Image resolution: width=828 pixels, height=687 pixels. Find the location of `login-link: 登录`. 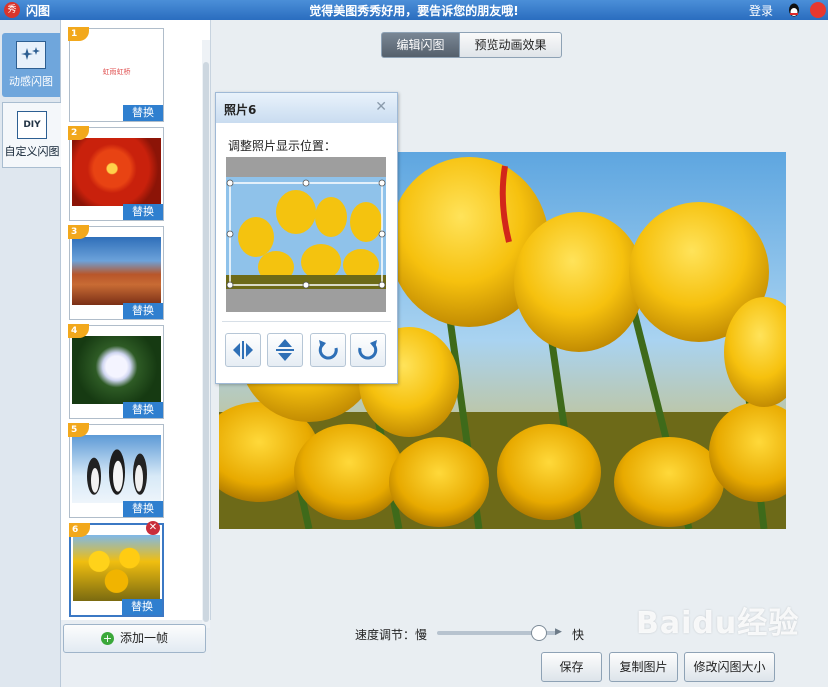

login-link: 登录 is located at coordinates (761, 10).